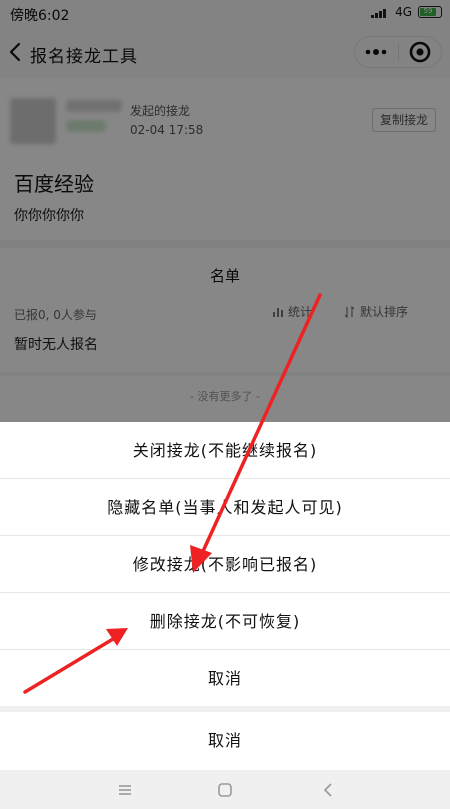 This screenshot has height=809, width=450. Describe the element at coordinates (225, 741) in the screenshot. I see `cancel-button: 取消` at that location.